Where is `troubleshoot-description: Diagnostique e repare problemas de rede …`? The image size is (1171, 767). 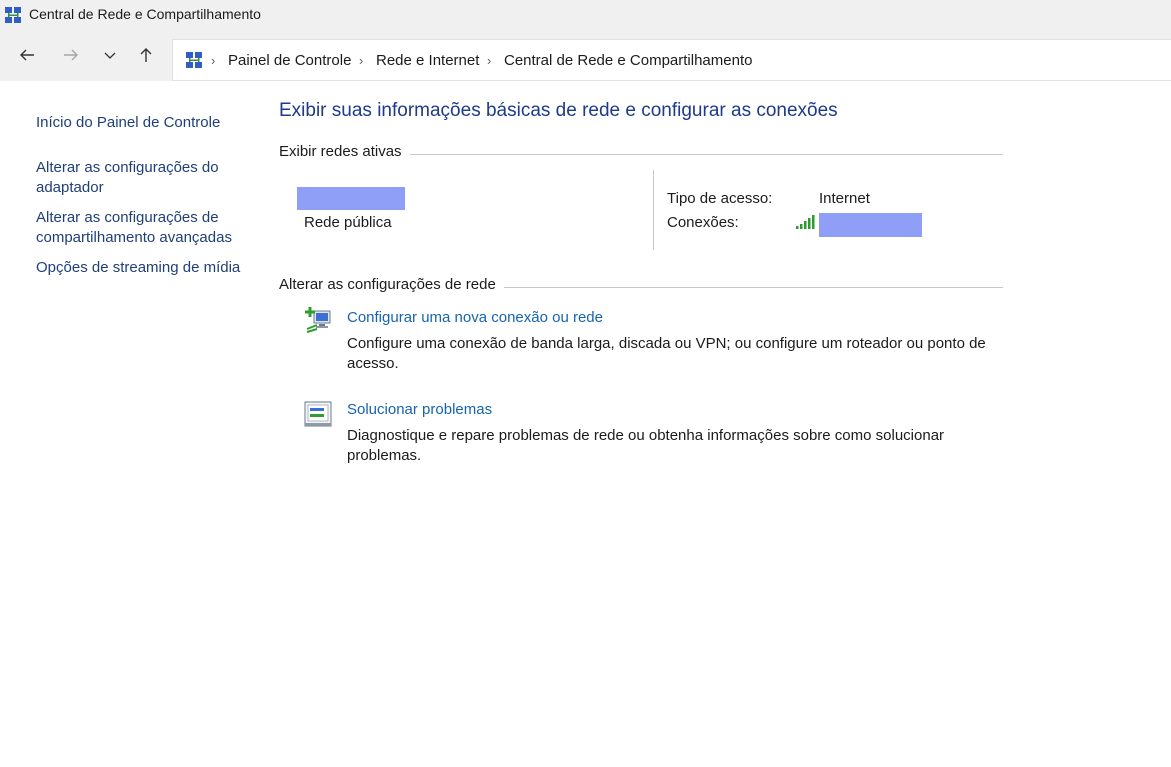 troubleshoot-description: Diagnostique e repare problemas de rede … is located at coordinates (646, 445).